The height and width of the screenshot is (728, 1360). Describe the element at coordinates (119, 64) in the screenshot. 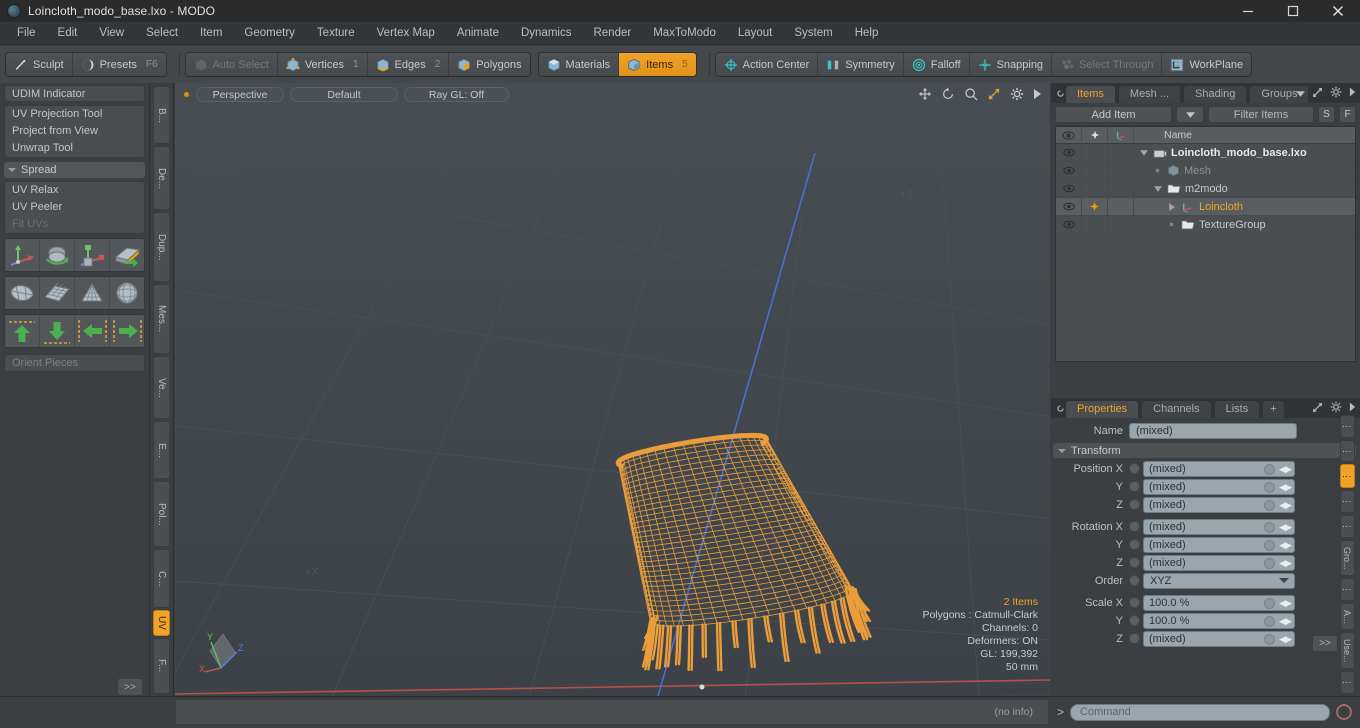

I see `toolbar-button-presets: Presets F6` at that location.